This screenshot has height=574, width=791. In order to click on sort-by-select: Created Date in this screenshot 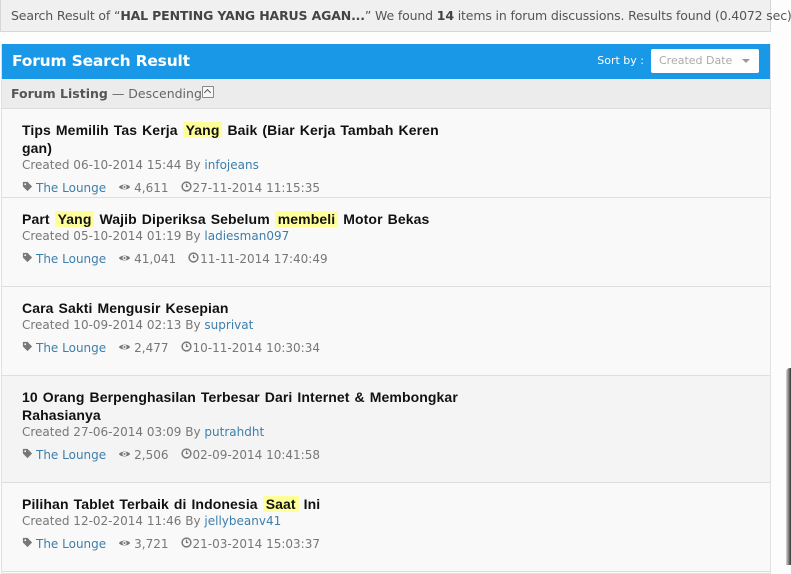, I will do `click(705, 61)`.